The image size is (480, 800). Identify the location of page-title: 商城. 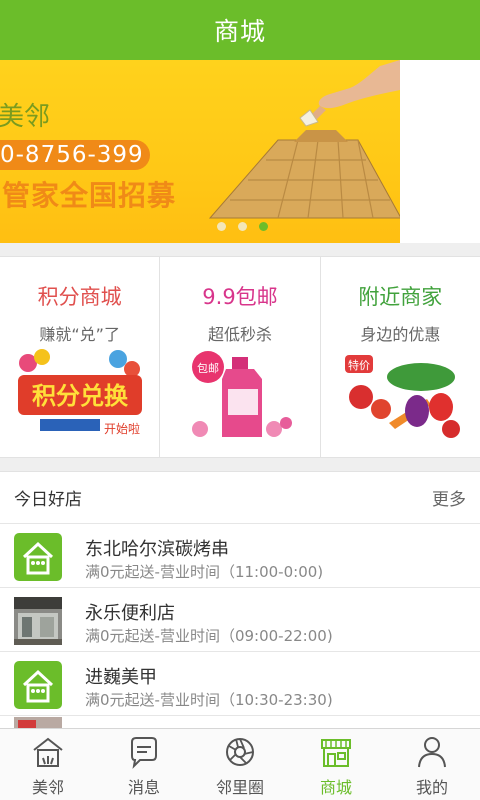
(239, 31).